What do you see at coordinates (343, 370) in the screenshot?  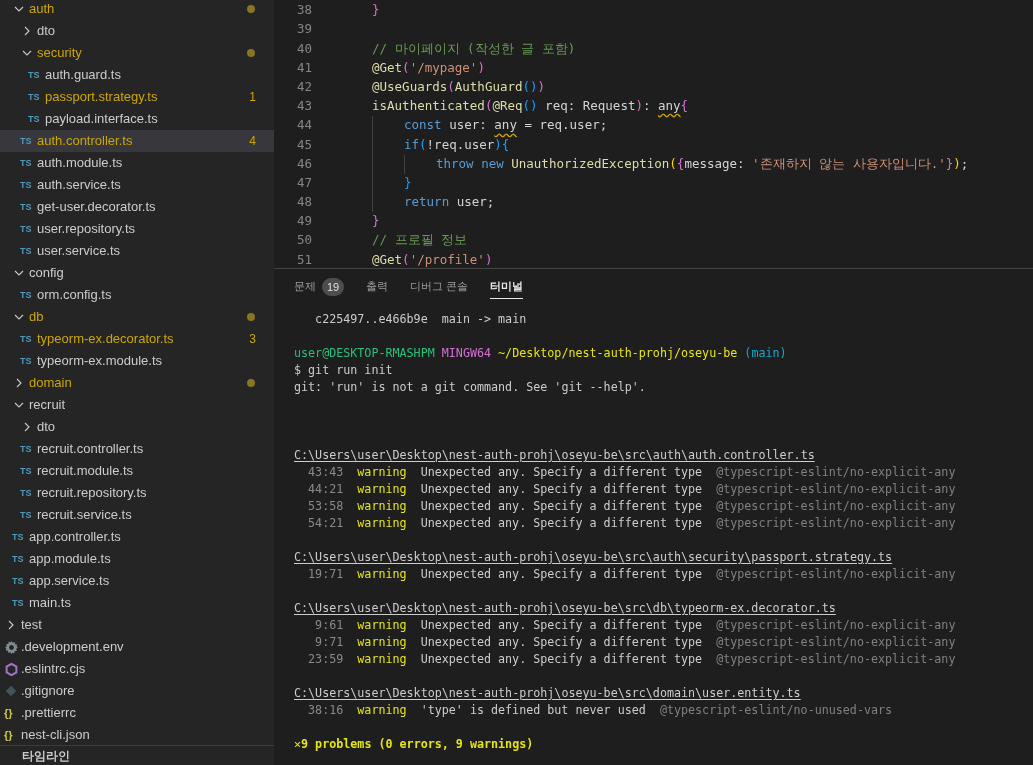 I see `terminal-line: $ git run init` at bounding box center [343, 370].